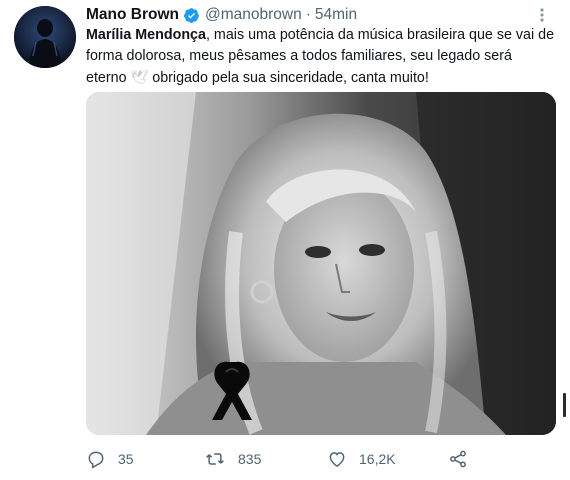  What do you see at coordinates (337, 459) in the screenshot?
I see `heart-icon` at bounding box center [337, 459].